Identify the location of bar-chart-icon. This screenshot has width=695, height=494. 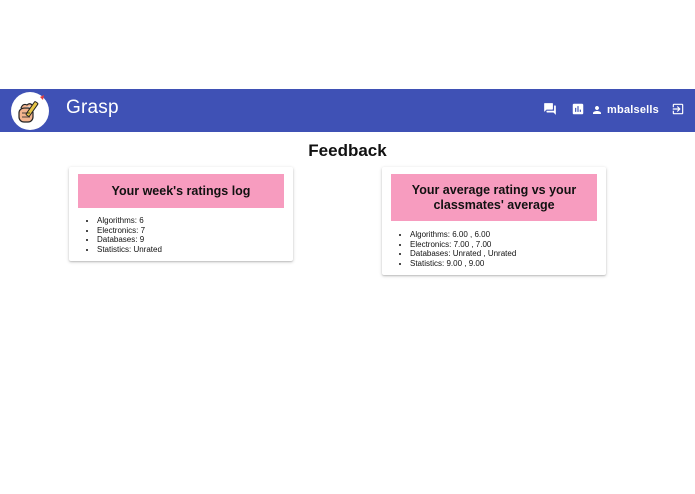
(579, 110).